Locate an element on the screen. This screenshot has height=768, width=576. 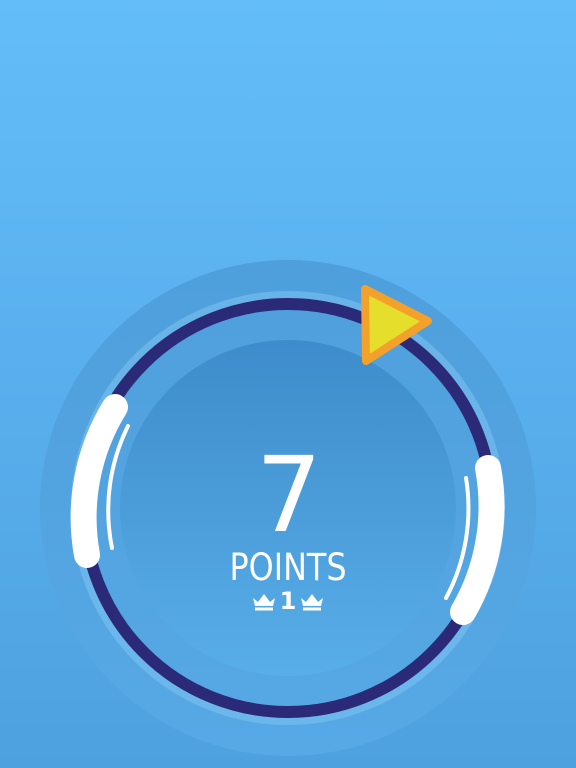
best-score-row: 1 is located at coordinates (288, 601).